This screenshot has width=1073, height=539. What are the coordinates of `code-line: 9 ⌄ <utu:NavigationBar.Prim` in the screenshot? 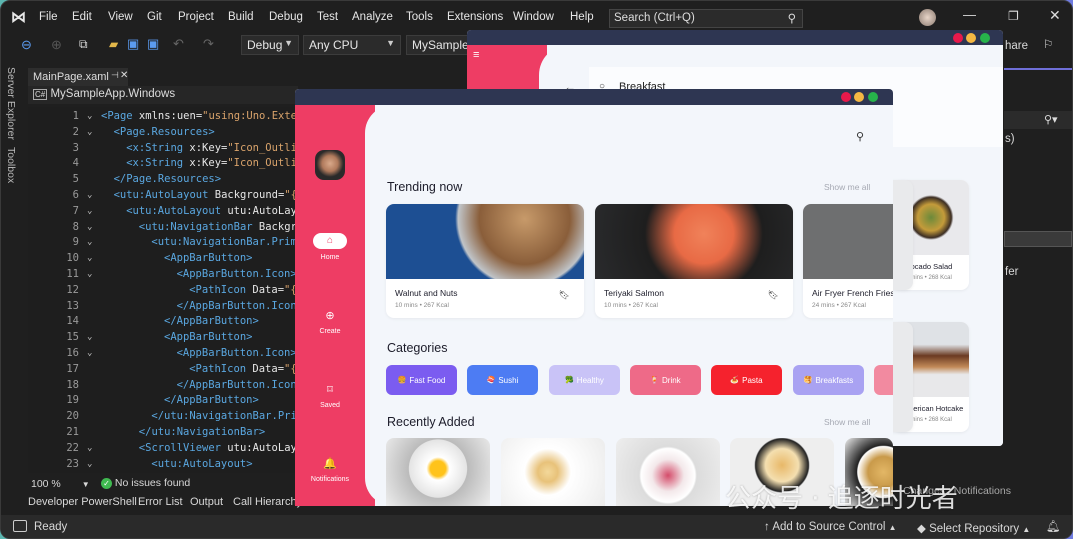 It's located at (162, 243).